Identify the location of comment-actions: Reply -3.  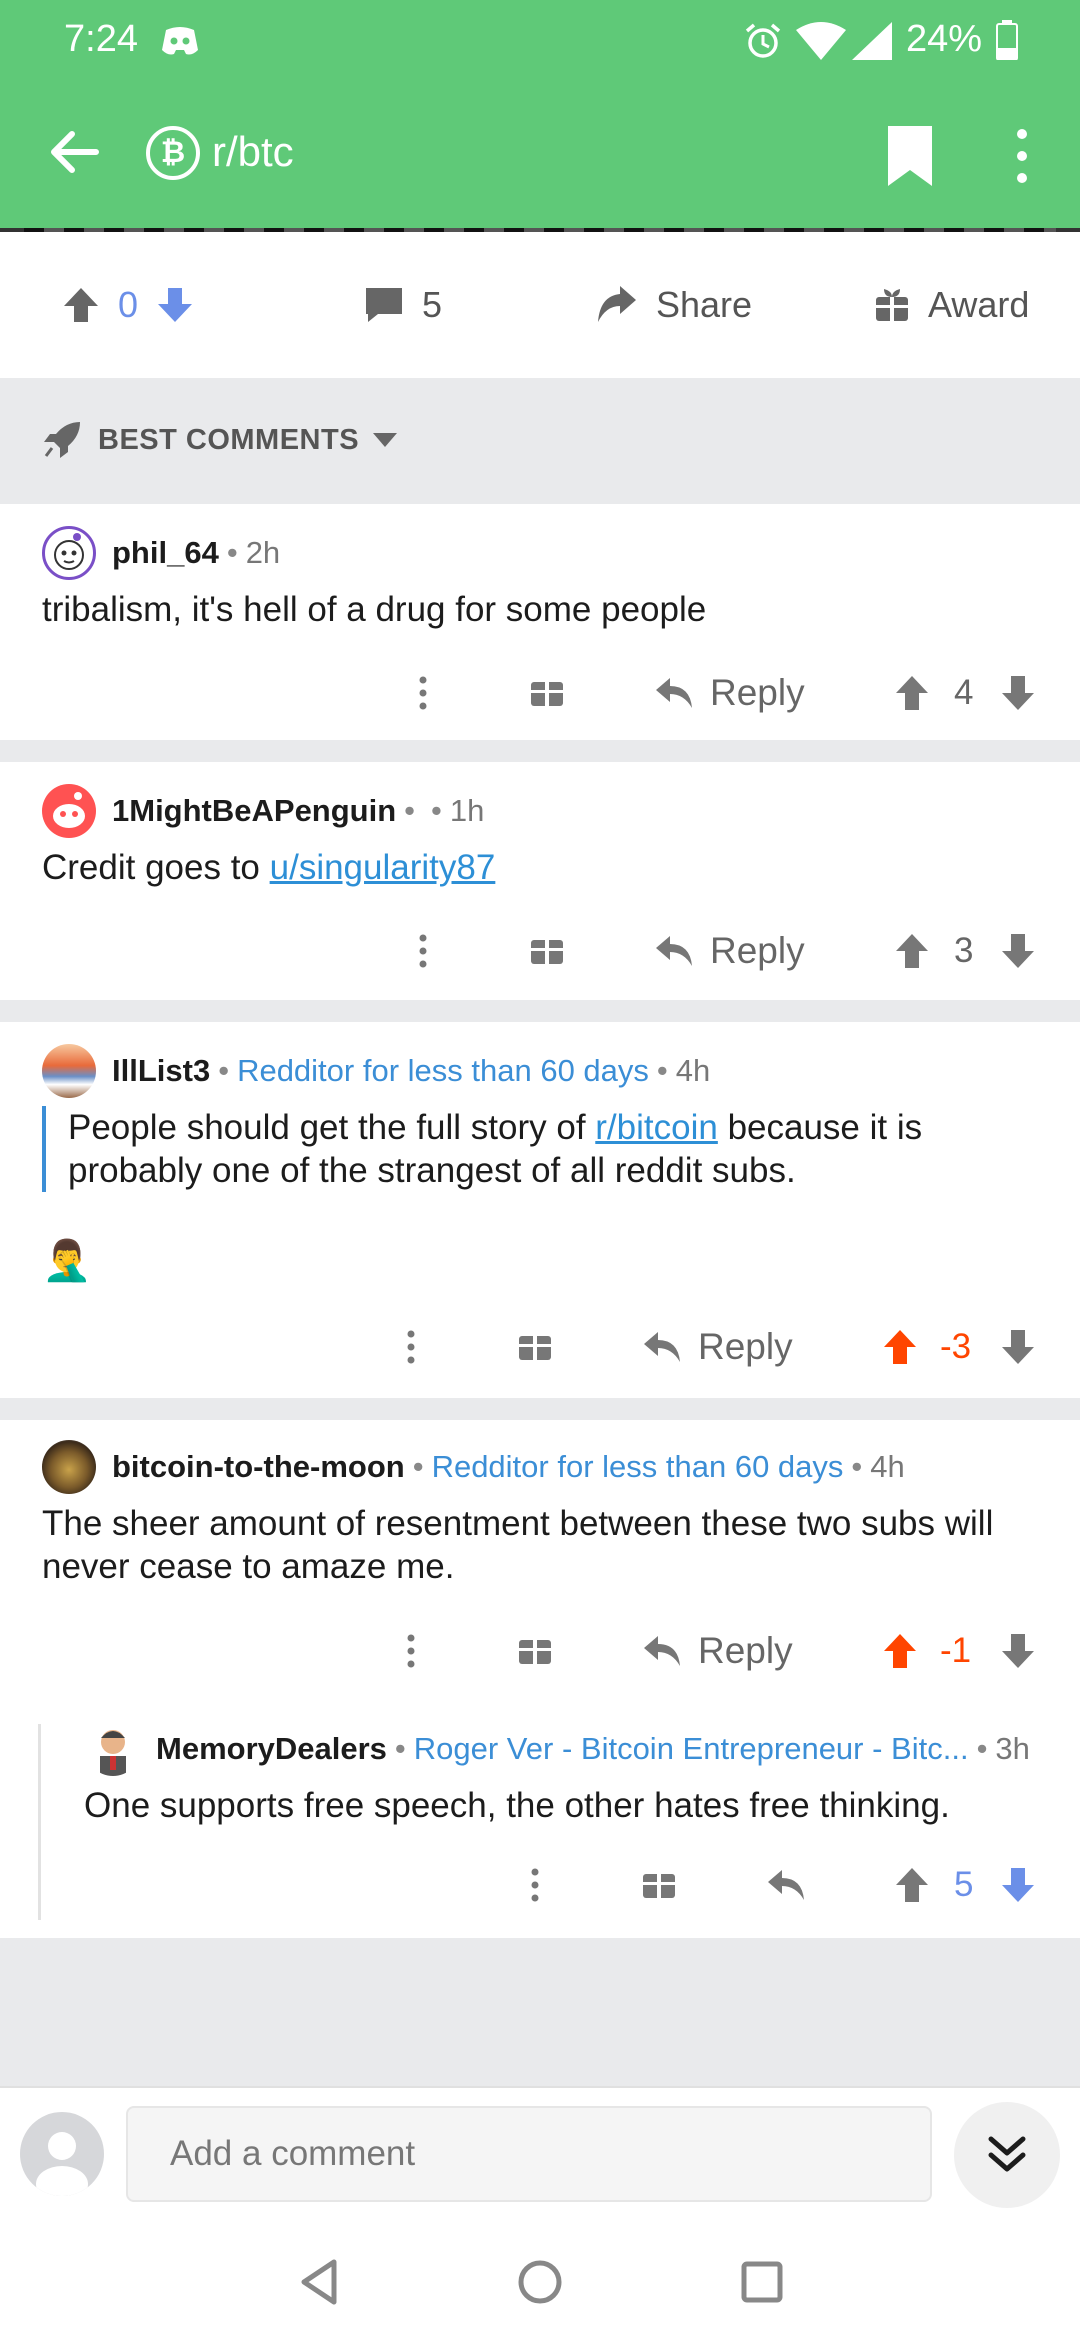
(540, 1347).